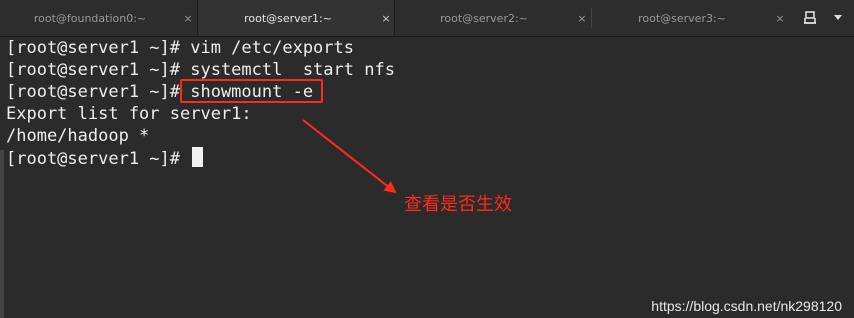 This screenshot has height=318, width=854. I want to click on annotation-arrow, so click(349, 156).